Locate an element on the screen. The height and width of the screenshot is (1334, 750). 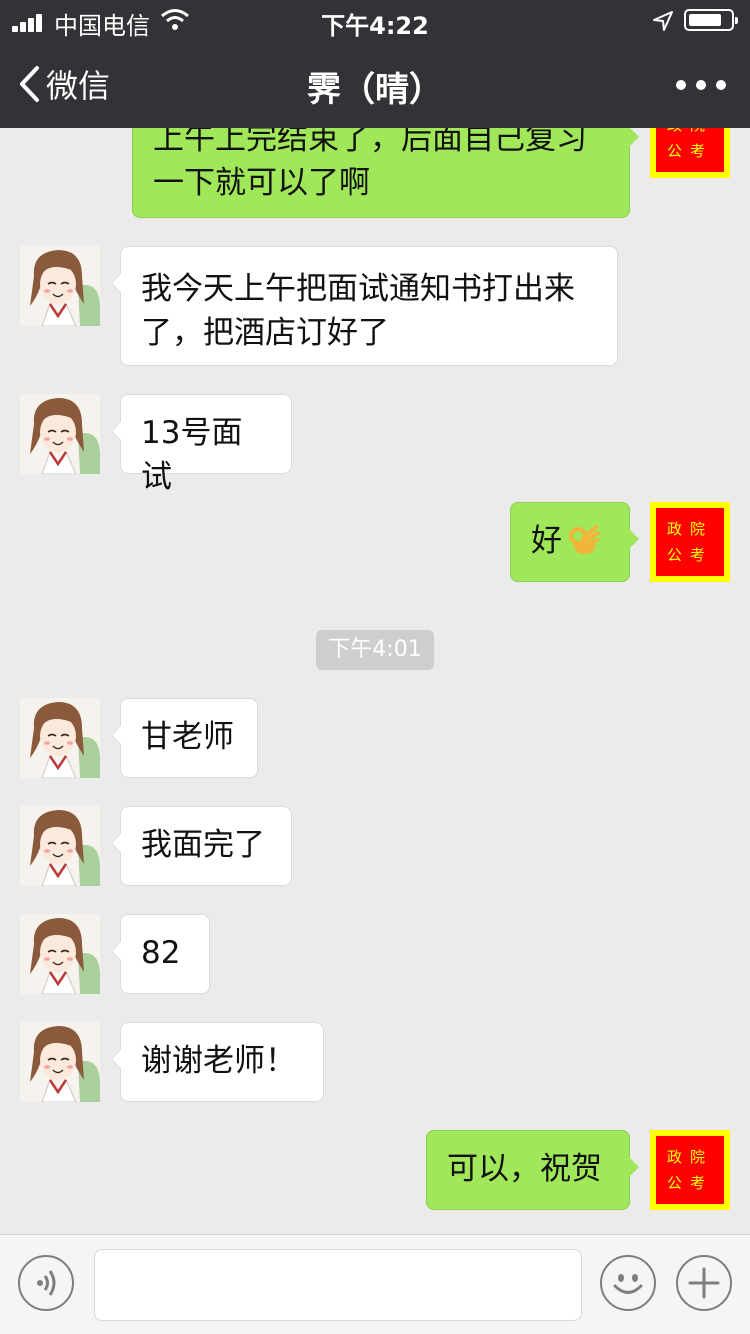
message-bubble-sent: 上午上完结束了，后面自己复习一下就可以了啊 is located at coordinates (385, 173).